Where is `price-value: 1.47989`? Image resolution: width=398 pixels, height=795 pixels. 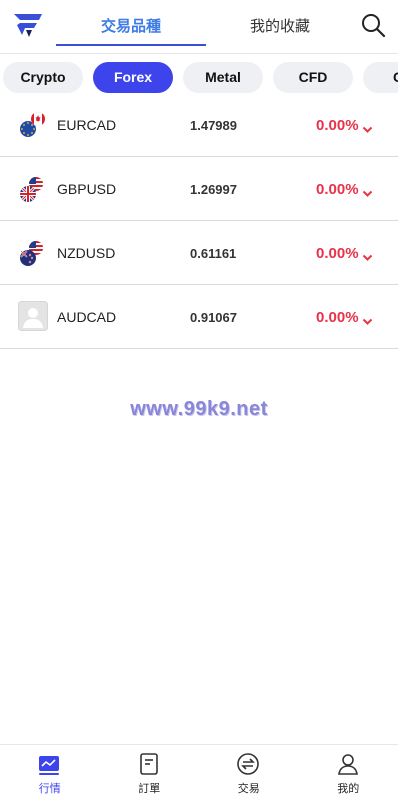
price-value: 1.47989 is located at coordinates (213, 125).